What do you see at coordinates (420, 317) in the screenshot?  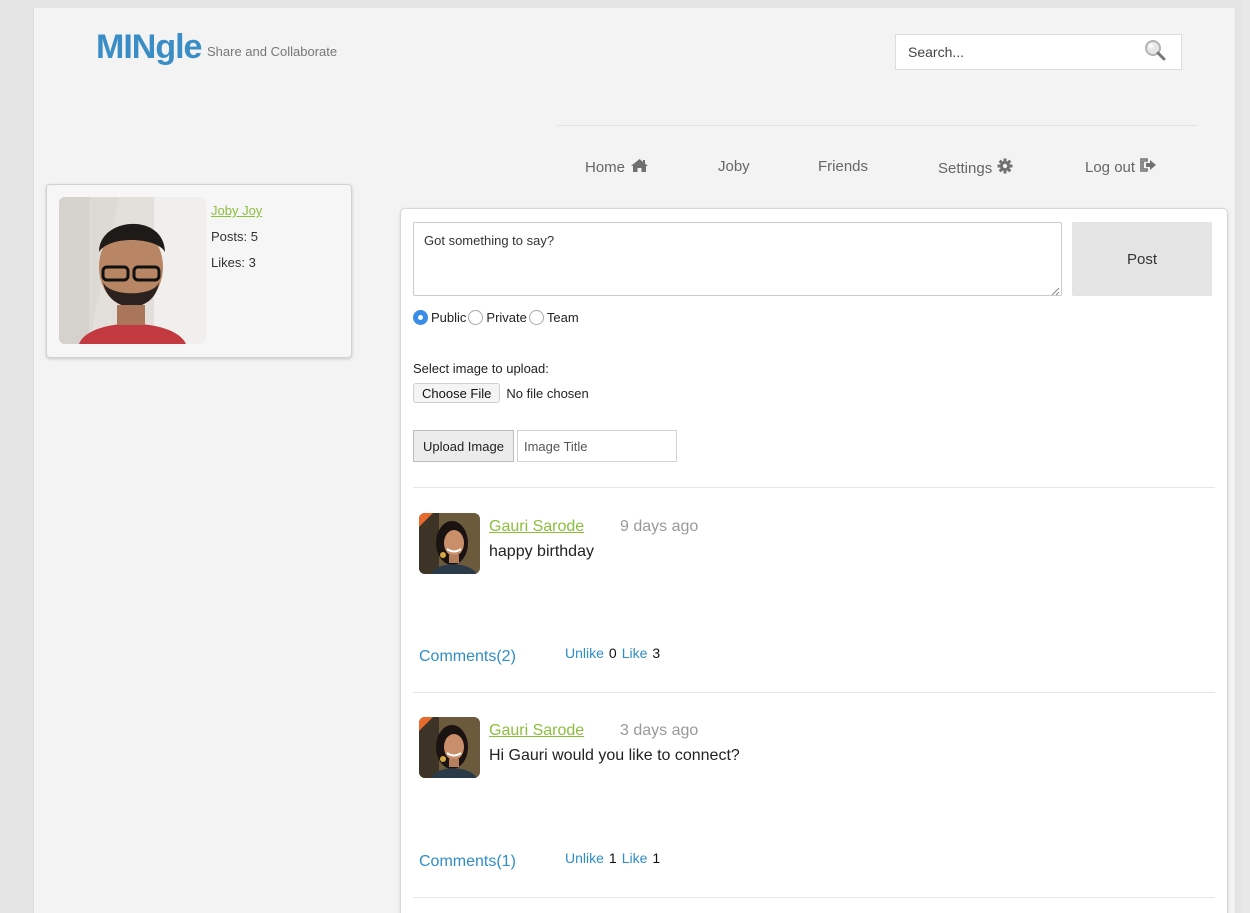 I see `radio-checked-icon` at bounding box center [420, 317].